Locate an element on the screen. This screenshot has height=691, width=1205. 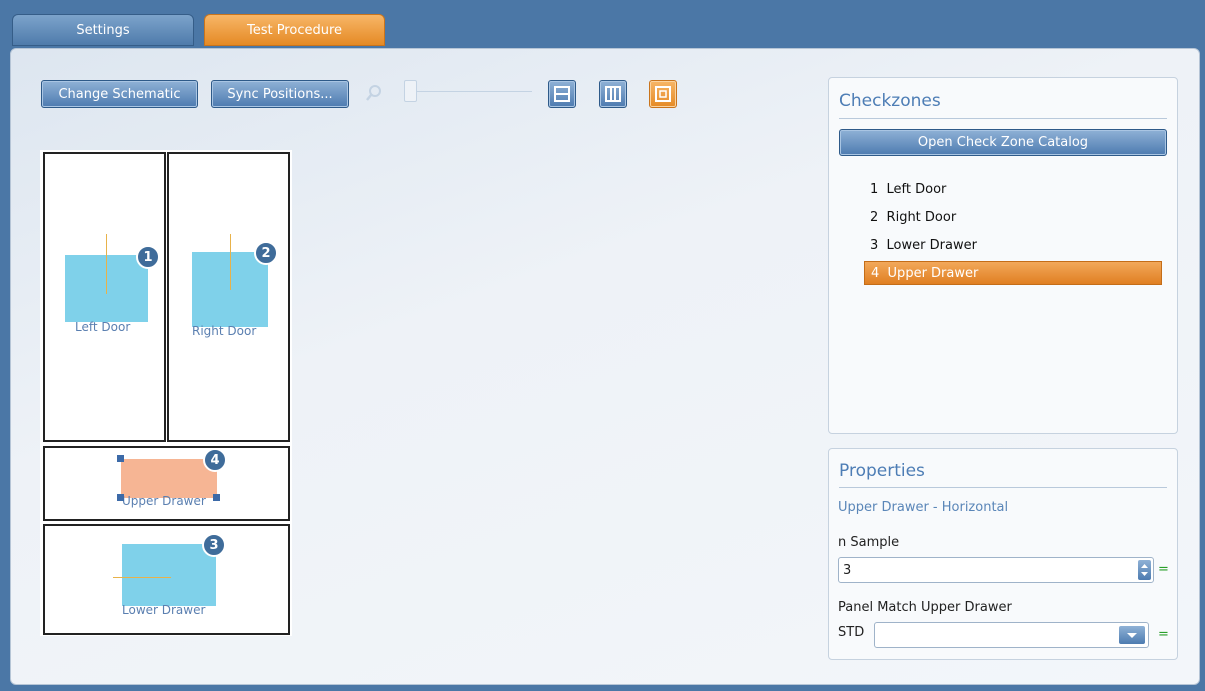
zone-right-door-label: Right Door is located at coordinates (224, 331).